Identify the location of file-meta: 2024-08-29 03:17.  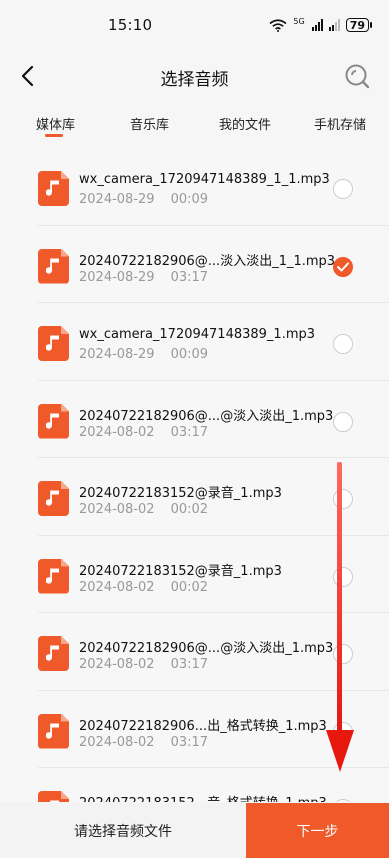
(143, 277).